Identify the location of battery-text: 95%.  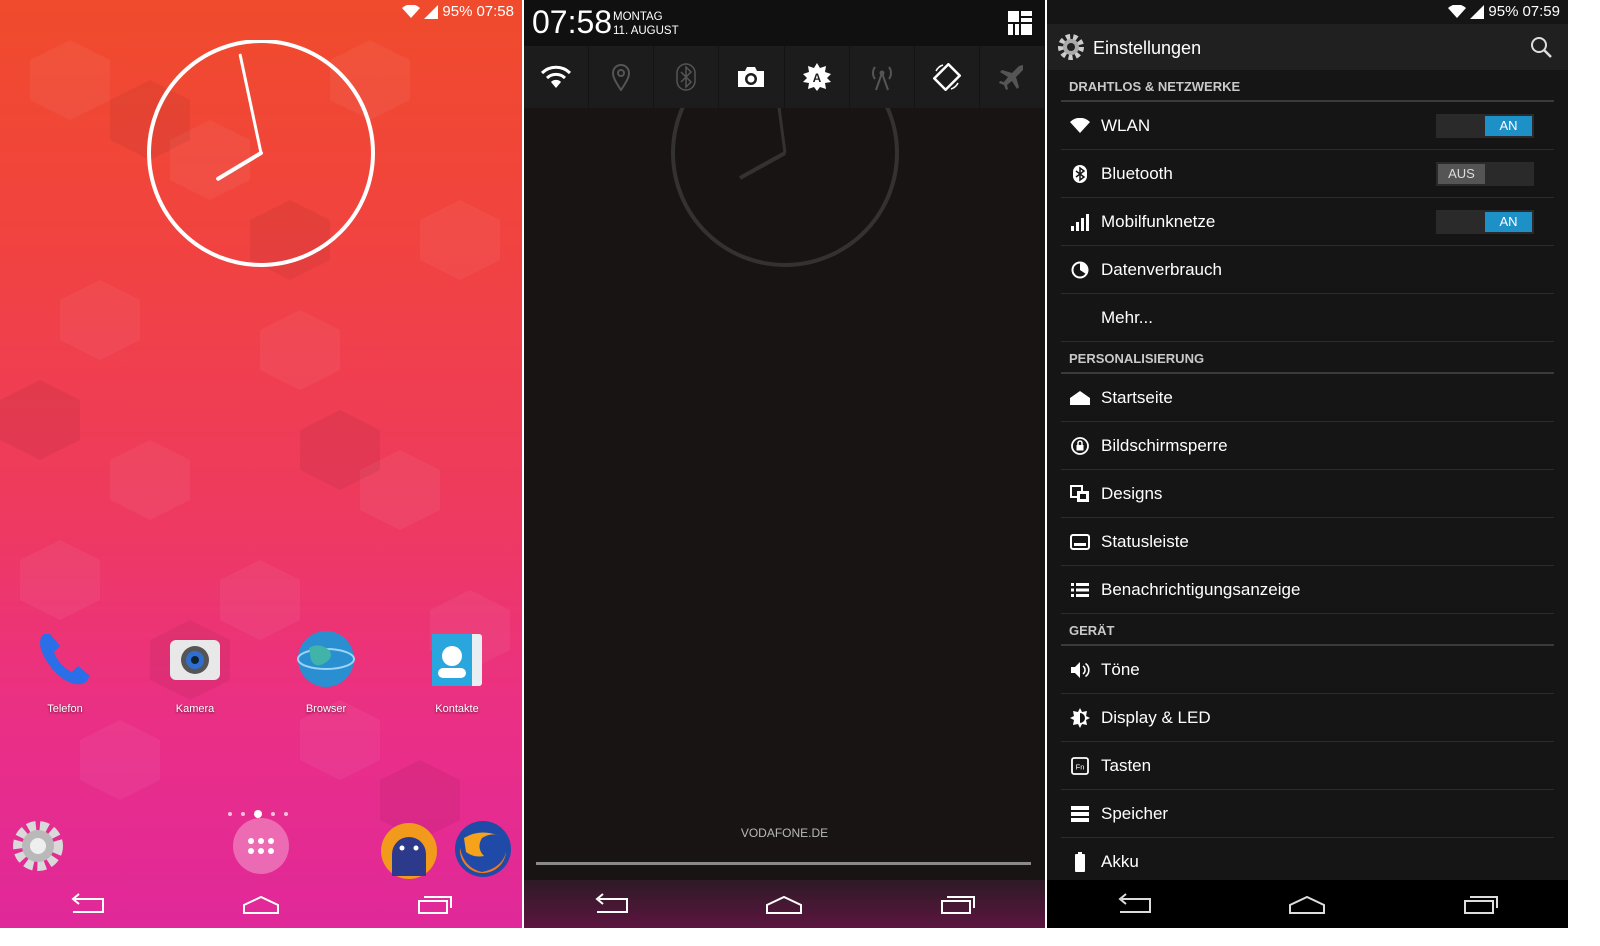
(457, 11).